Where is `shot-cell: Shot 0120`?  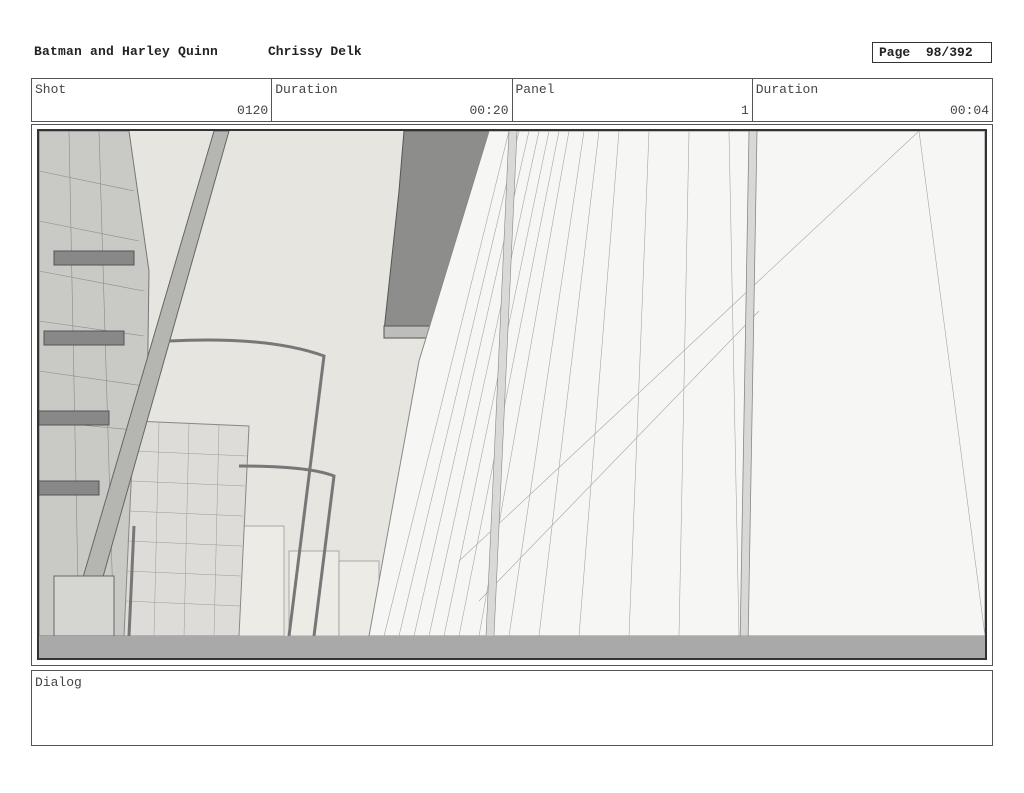
shot-cell: Shot 0120 is located at coordinates (152, 100).